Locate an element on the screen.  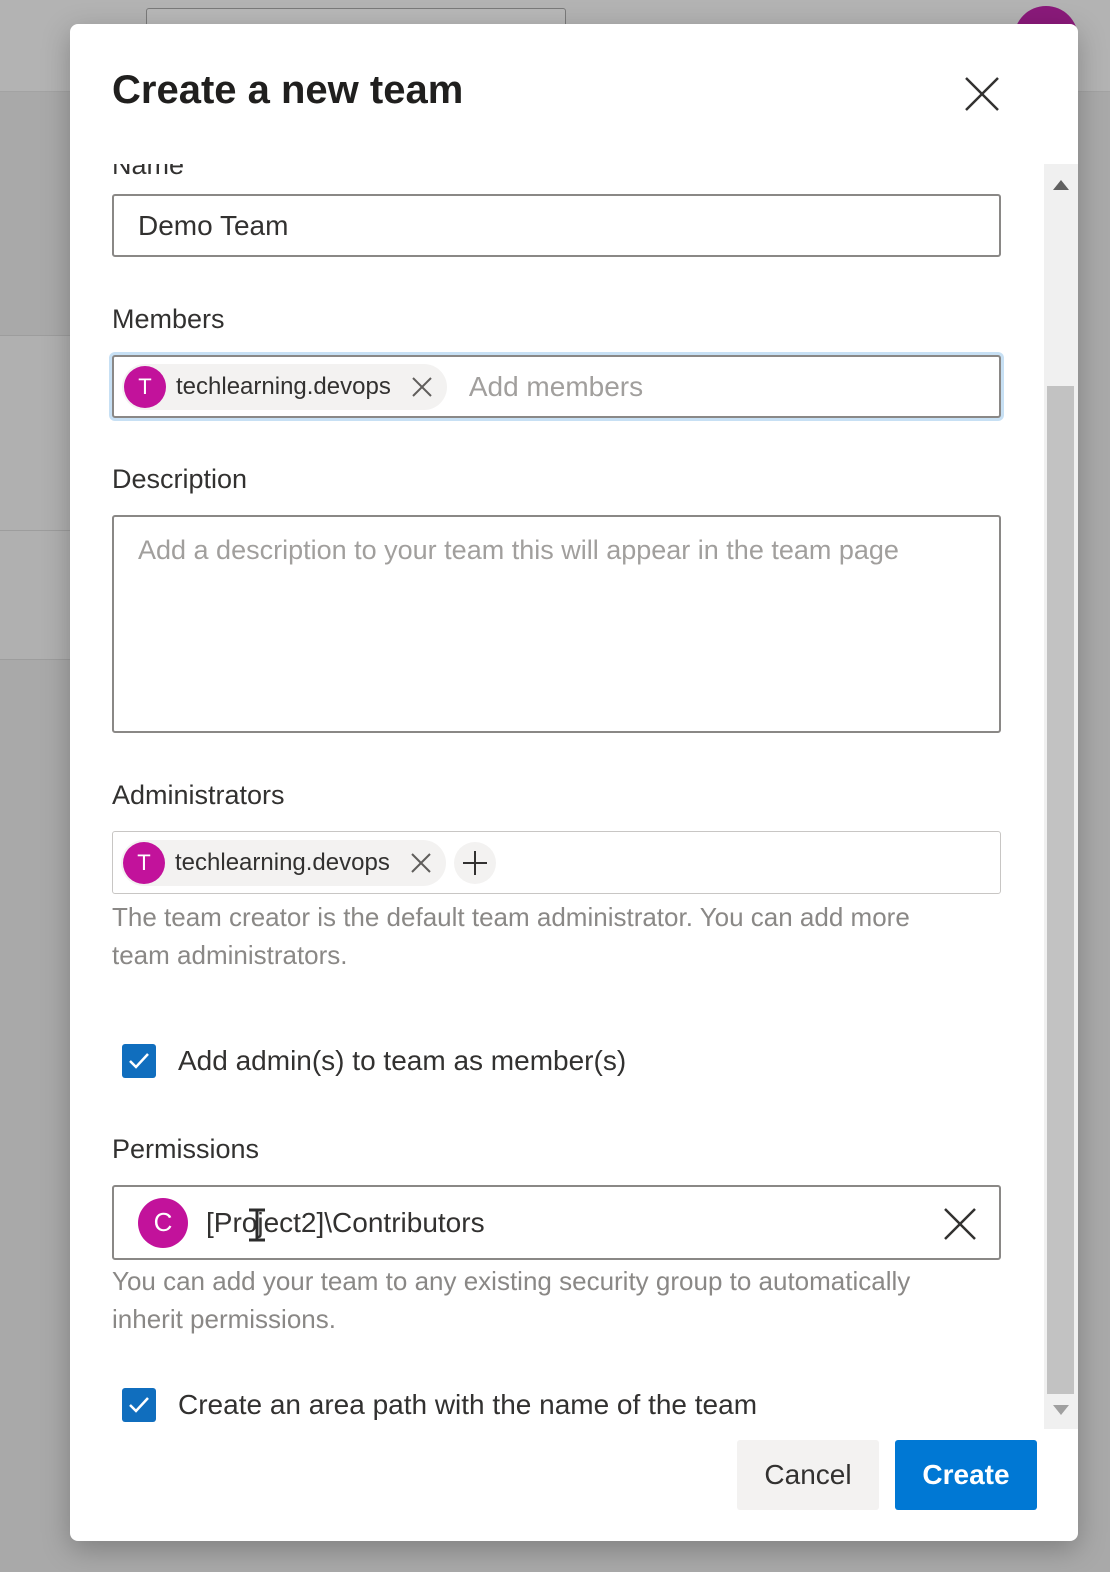
text-cursor-icon is located at coordinates (257, 1225).